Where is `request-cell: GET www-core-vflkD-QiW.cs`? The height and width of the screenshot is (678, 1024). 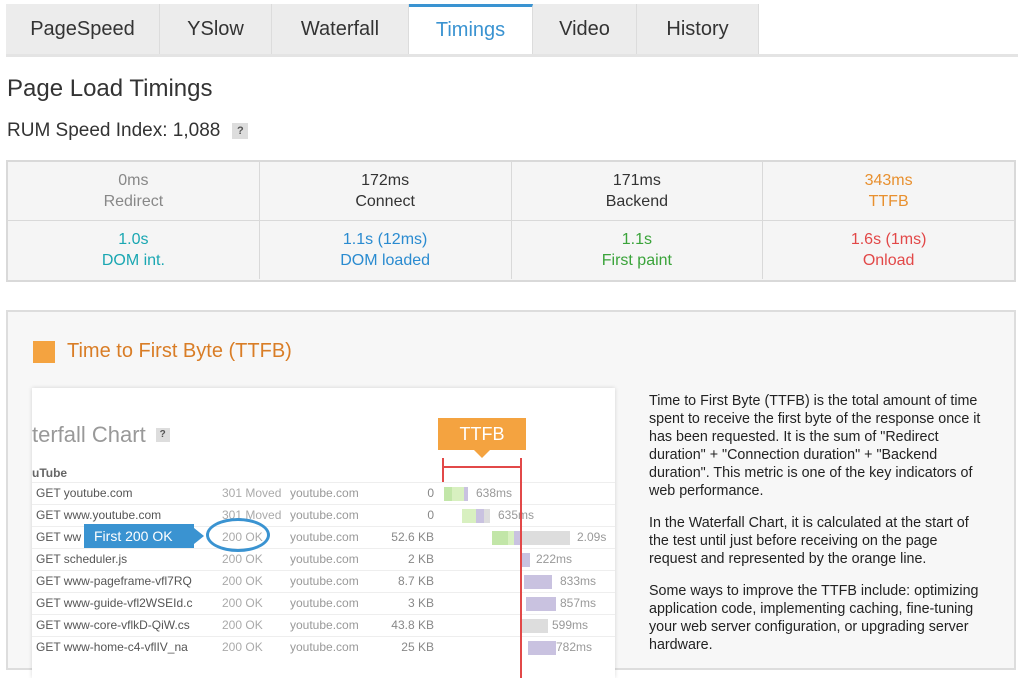 request-cell: GET www-core-vflkD-QiW.cs is located at coordinates (113, 625).